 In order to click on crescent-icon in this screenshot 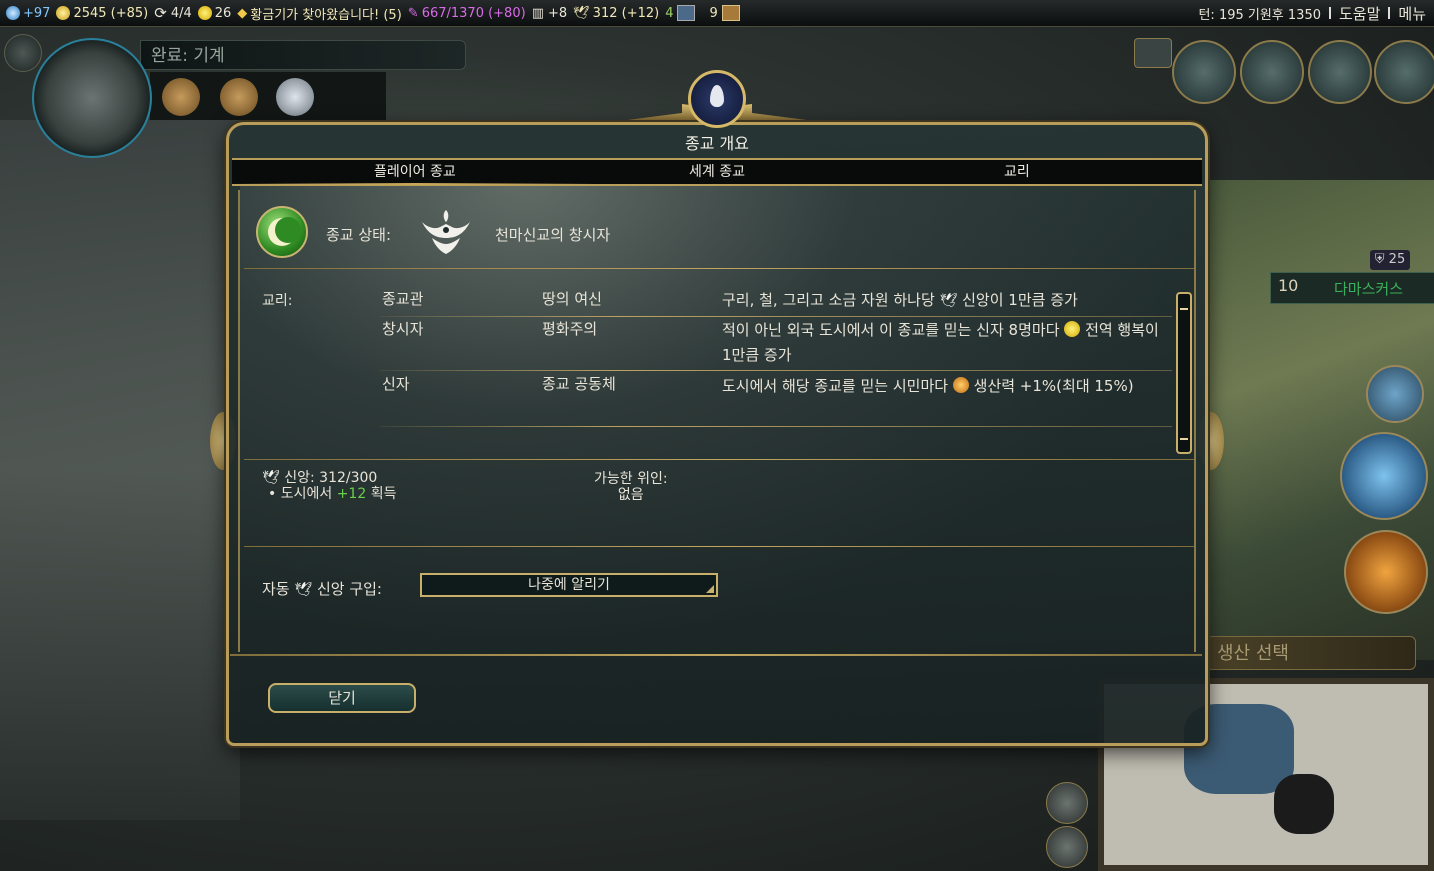, I will do `click(282, 232)`.